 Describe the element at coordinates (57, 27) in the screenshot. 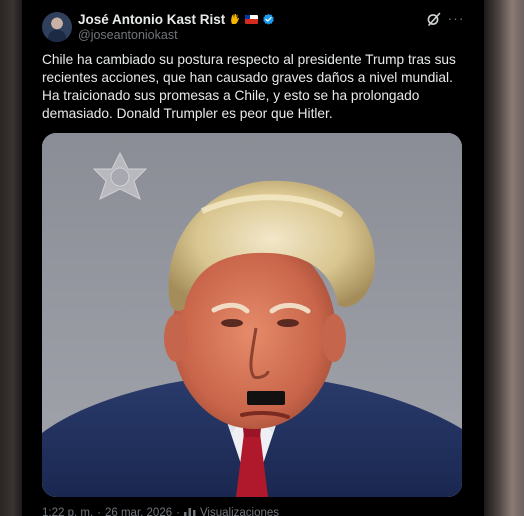

I see `avatar` at that location.